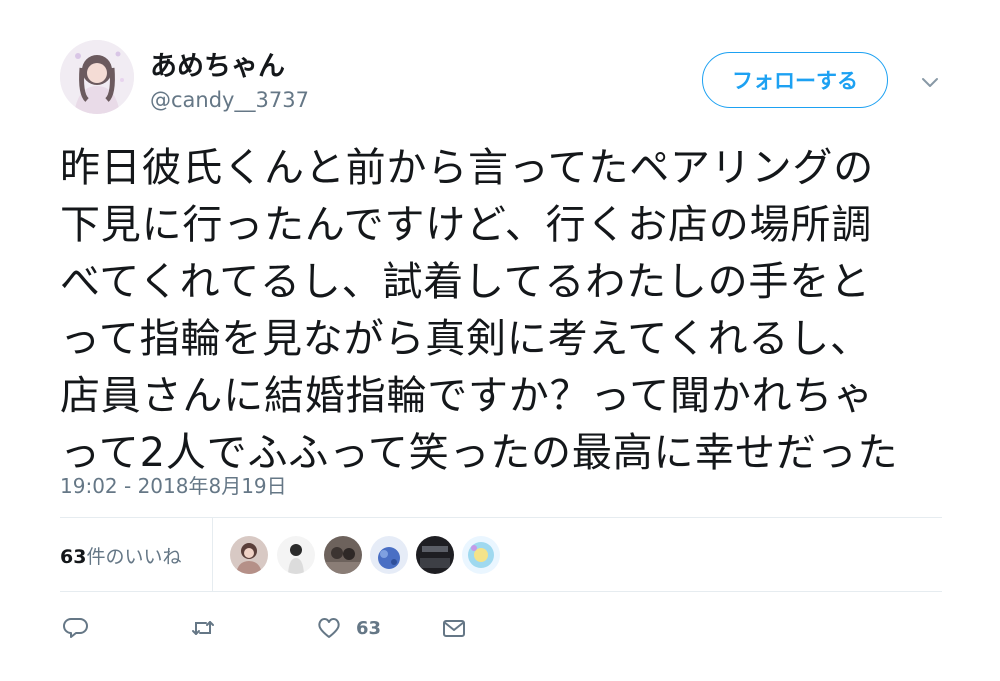  What do you see at coordinates (348, 628) in the screenshot?
I see `like-button: 63` at bounding box center [348, 628].